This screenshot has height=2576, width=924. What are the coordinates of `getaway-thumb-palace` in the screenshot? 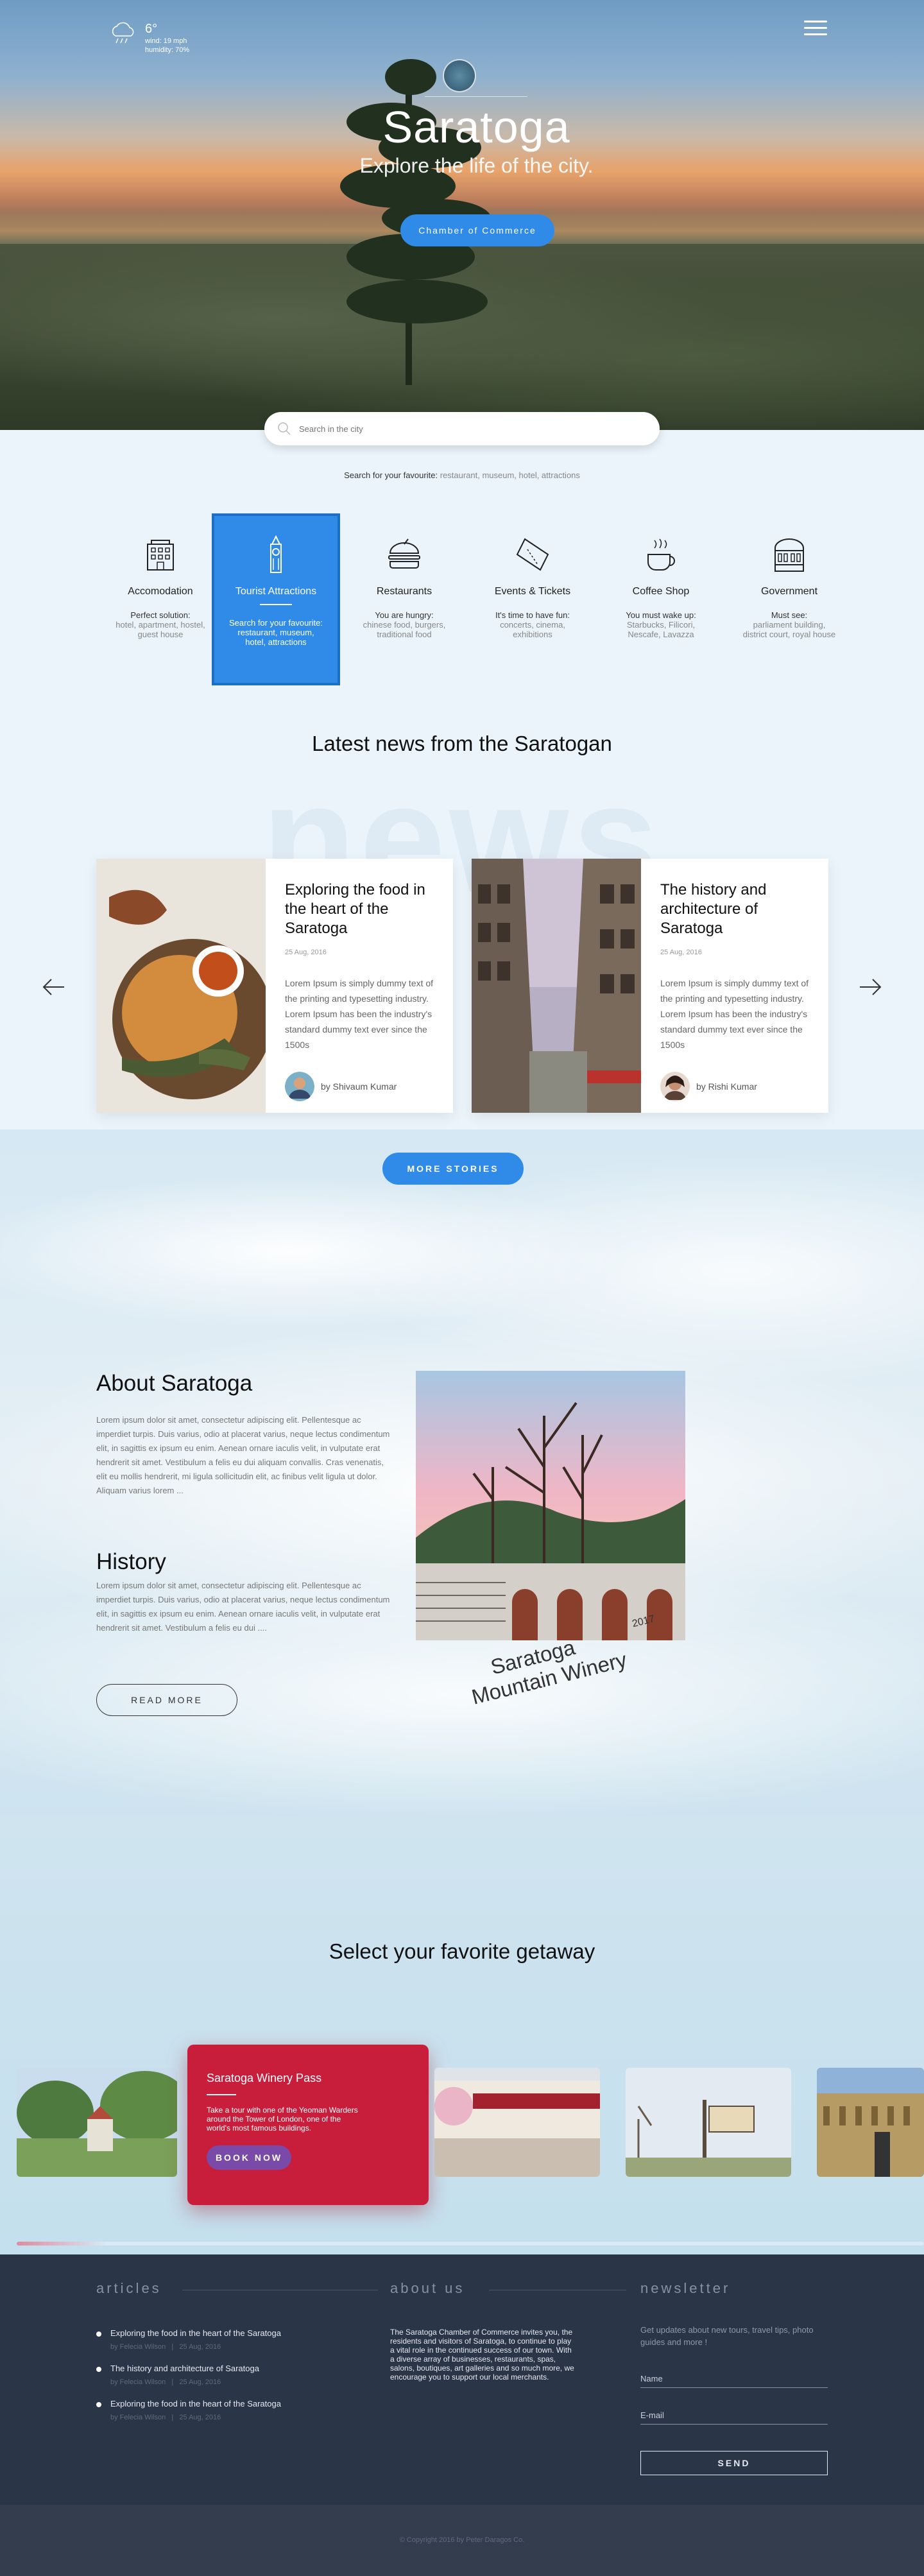 It's located at (871, 2122).